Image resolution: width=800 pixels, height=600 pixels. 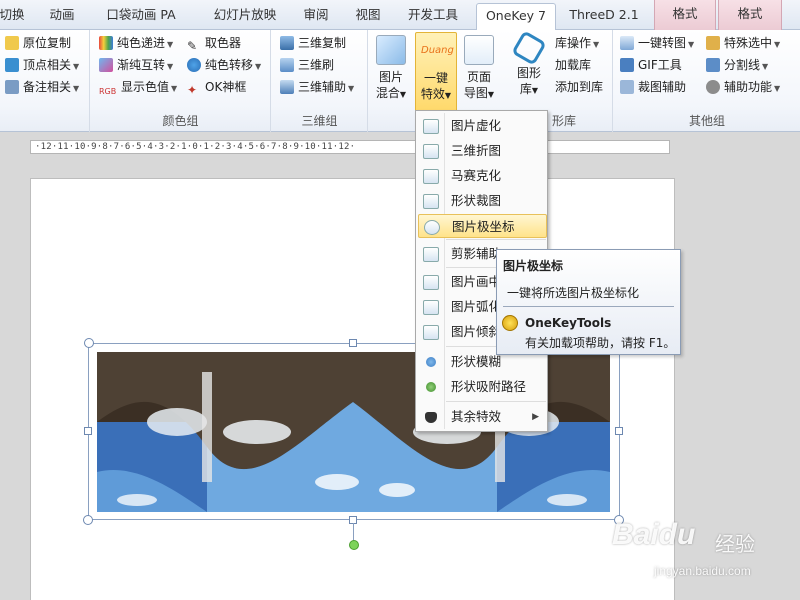 What do you see at coordinates (432, 227) in the screenshot?
I see `polar-icon` at bounding box center [432, 227].